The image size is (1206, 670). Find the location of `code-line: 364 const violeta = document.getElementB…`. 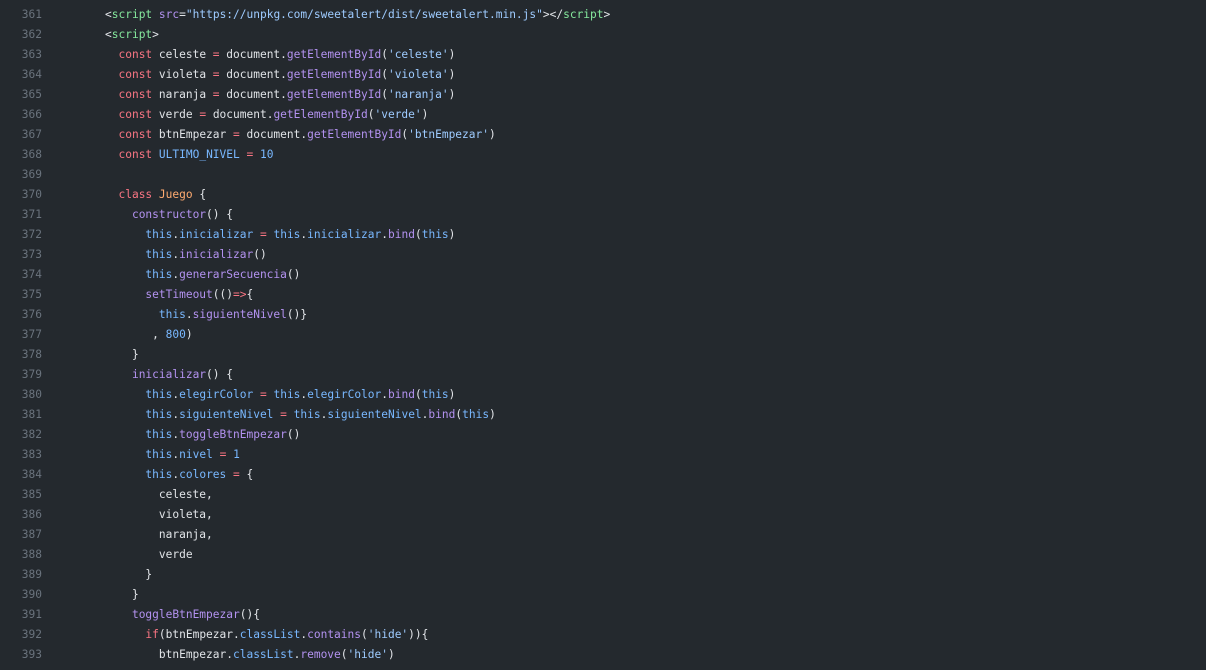

code-line: 364 const violeta = document.getElementB… is located at coordinates (603, 75).